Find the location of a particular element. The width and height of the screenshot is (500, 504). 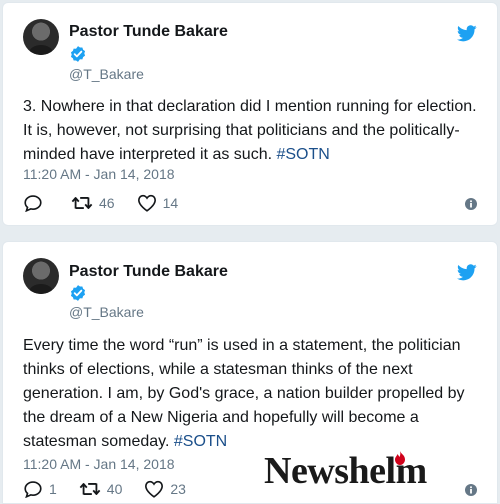

retweet-count: 40 is located at coordinates (114, 489).